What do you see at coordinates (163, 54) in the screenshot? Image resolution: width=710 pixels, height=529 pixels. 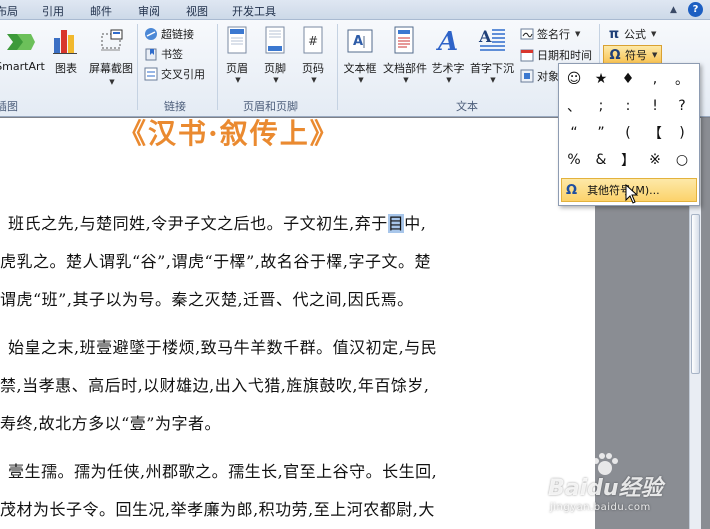 I see `bookmark-button: 书签` at bounding box center [163, 54].